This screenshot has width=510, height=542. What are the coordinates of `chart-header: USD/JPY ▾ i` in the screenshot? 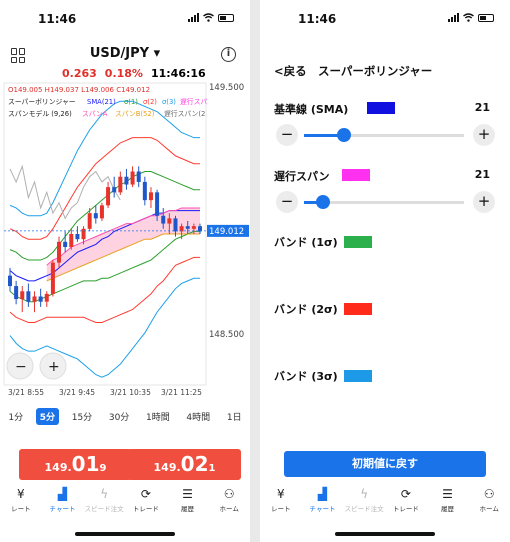 It's located at (125, 56).